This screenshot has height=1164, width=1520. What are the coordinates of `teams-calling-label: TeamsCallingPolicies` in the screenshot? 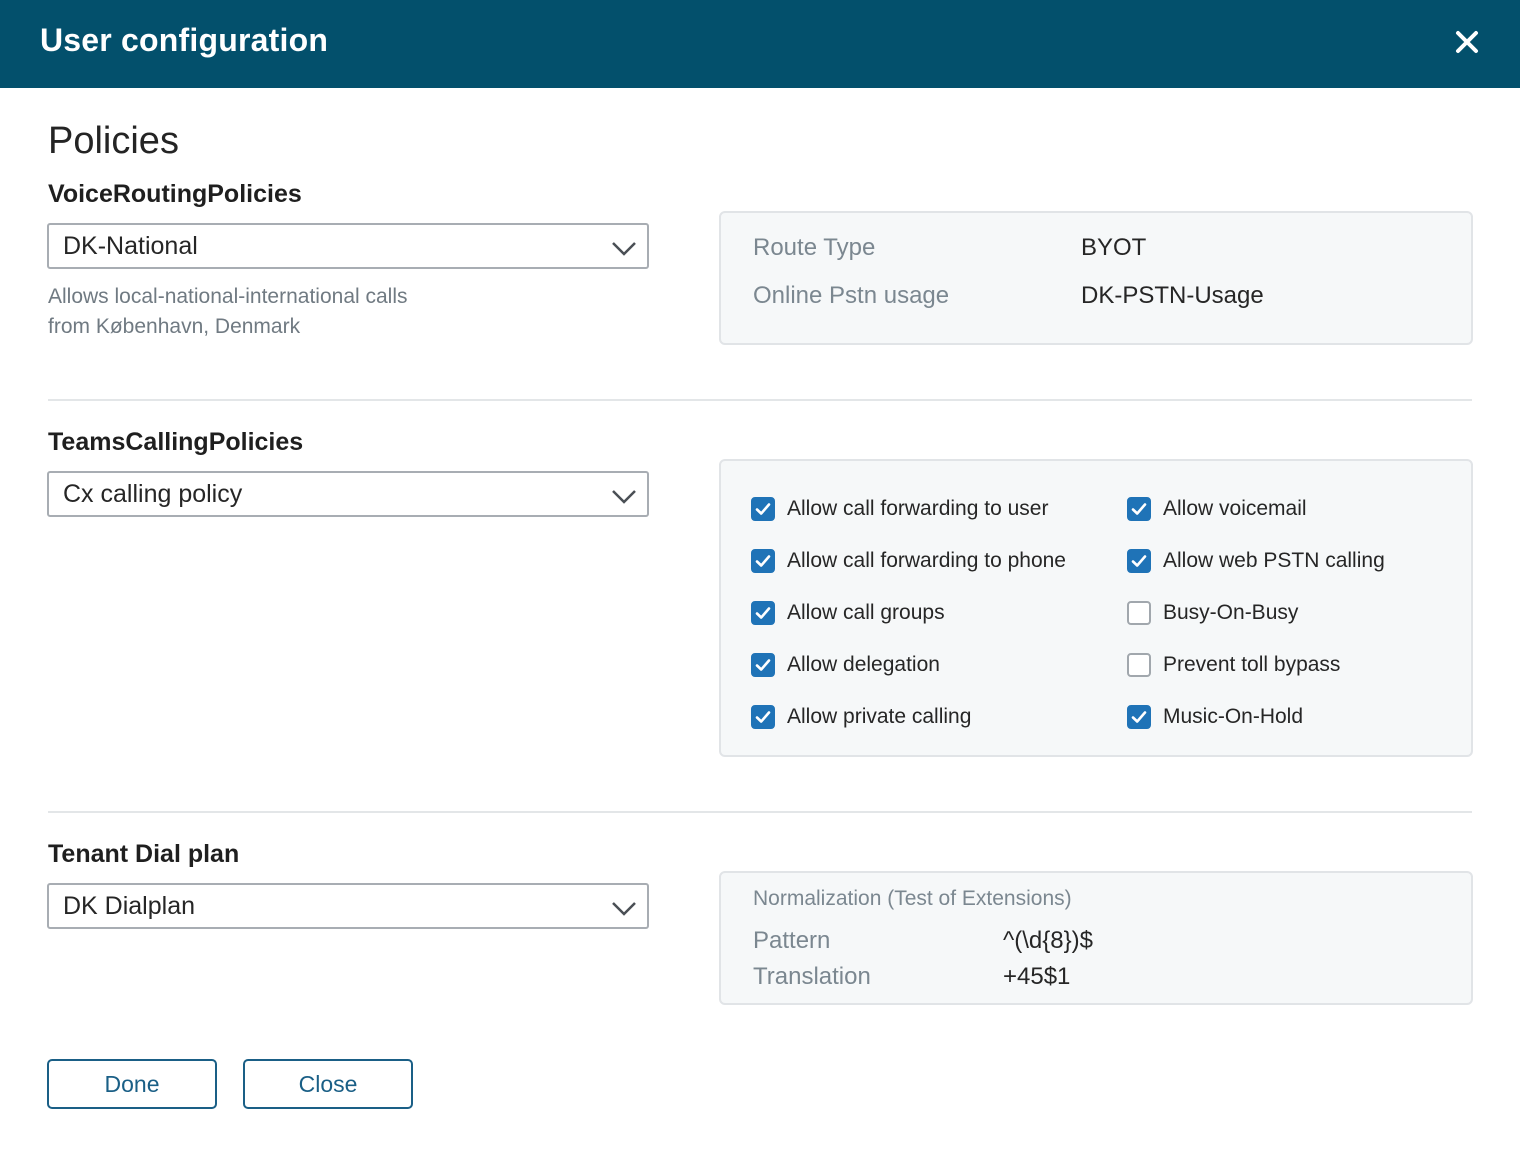 It's located at (176, 442).